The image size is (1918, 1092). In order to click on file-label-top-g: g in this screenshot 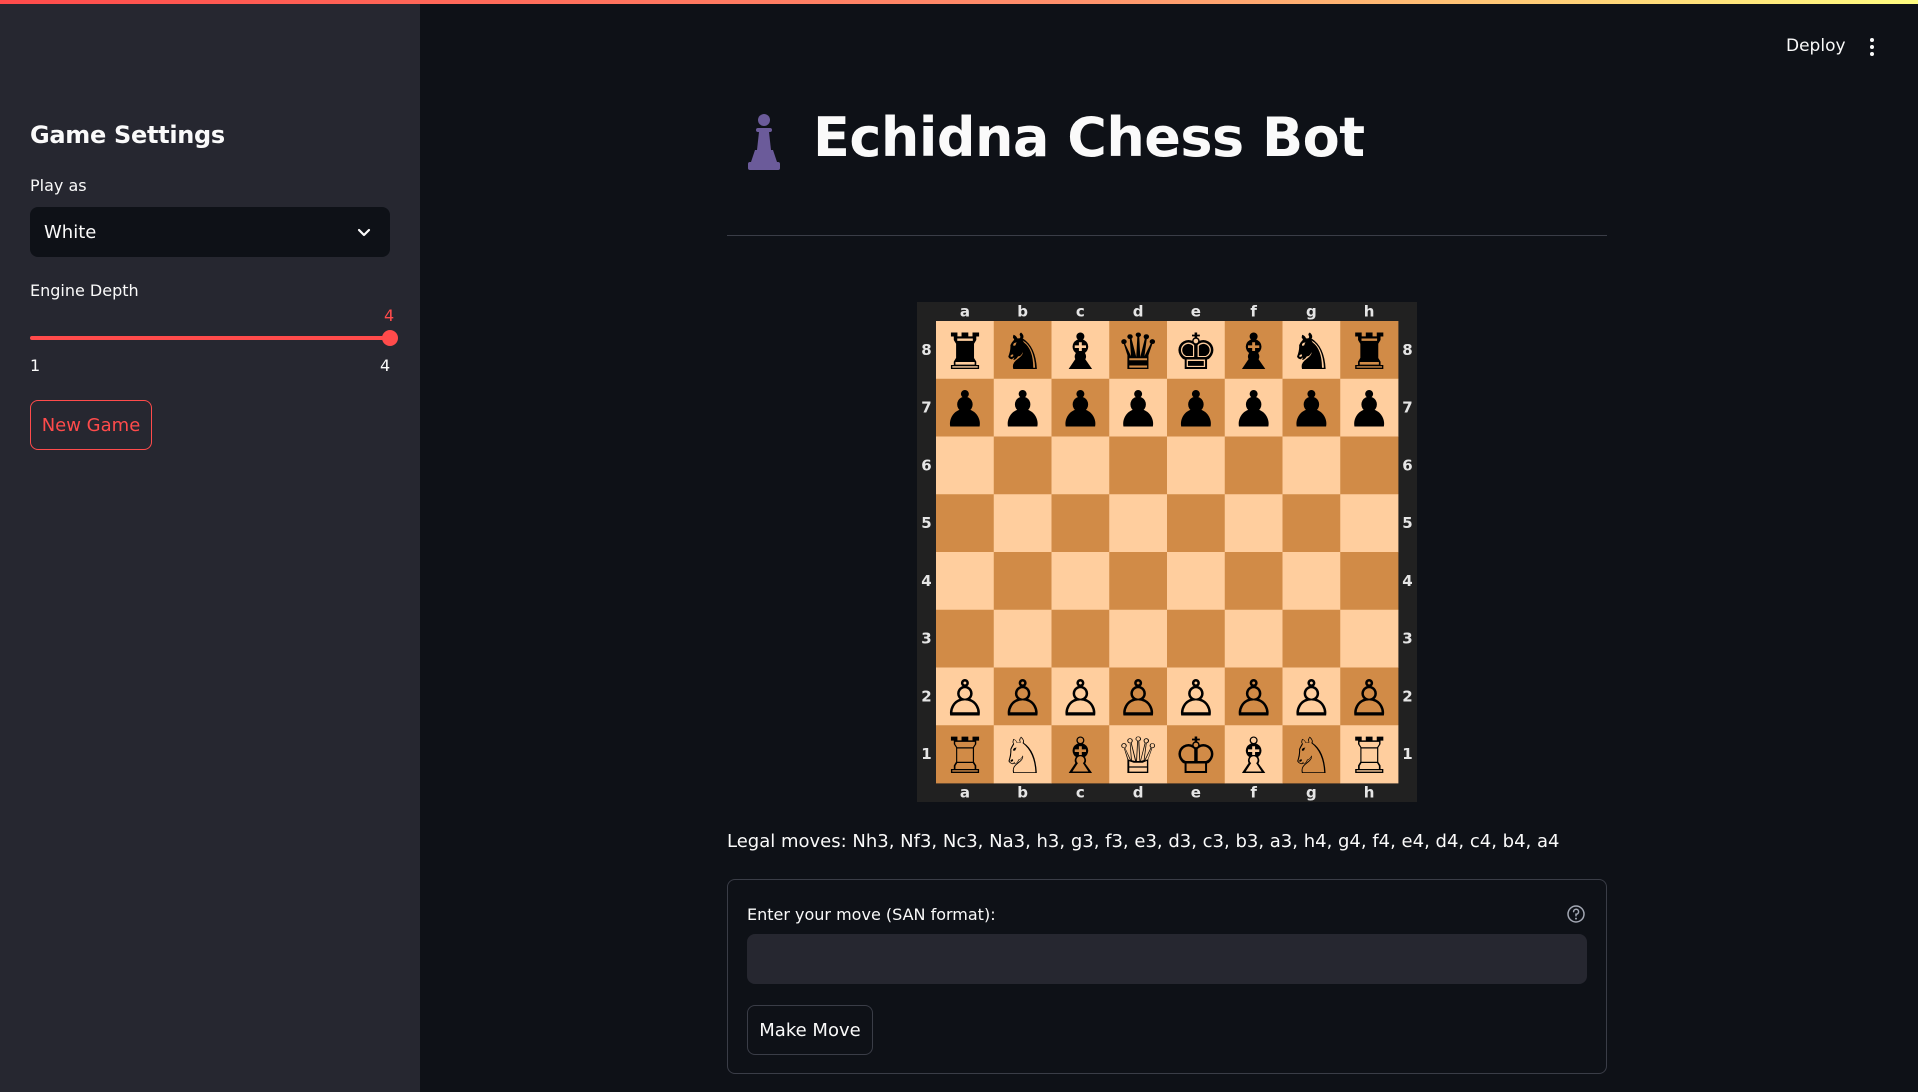, I will do `click(1311, 312)`.